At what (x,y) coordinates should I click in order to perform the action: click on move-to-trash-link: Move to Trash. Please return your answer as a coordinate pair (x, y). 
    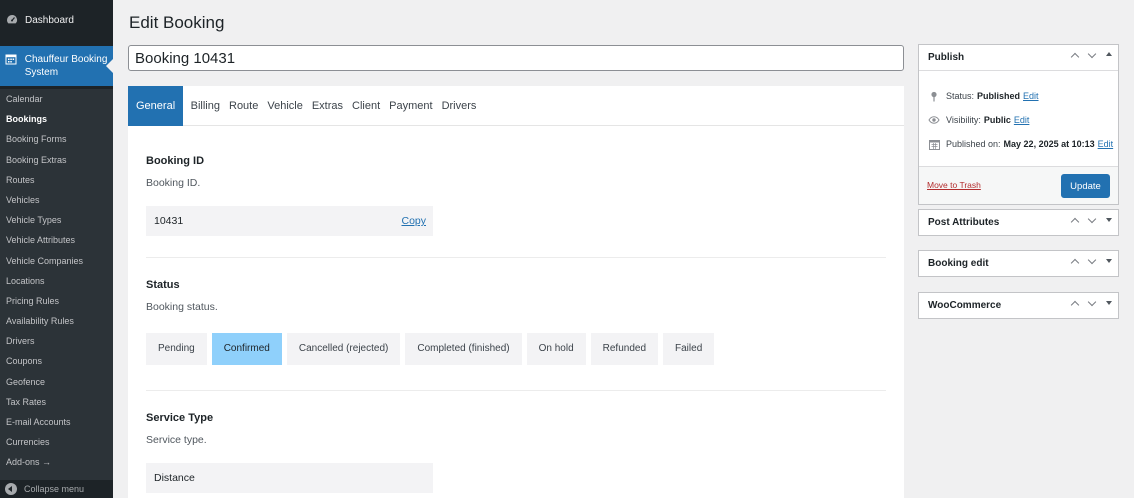
    Looking at the image, I should click on (954, 185).